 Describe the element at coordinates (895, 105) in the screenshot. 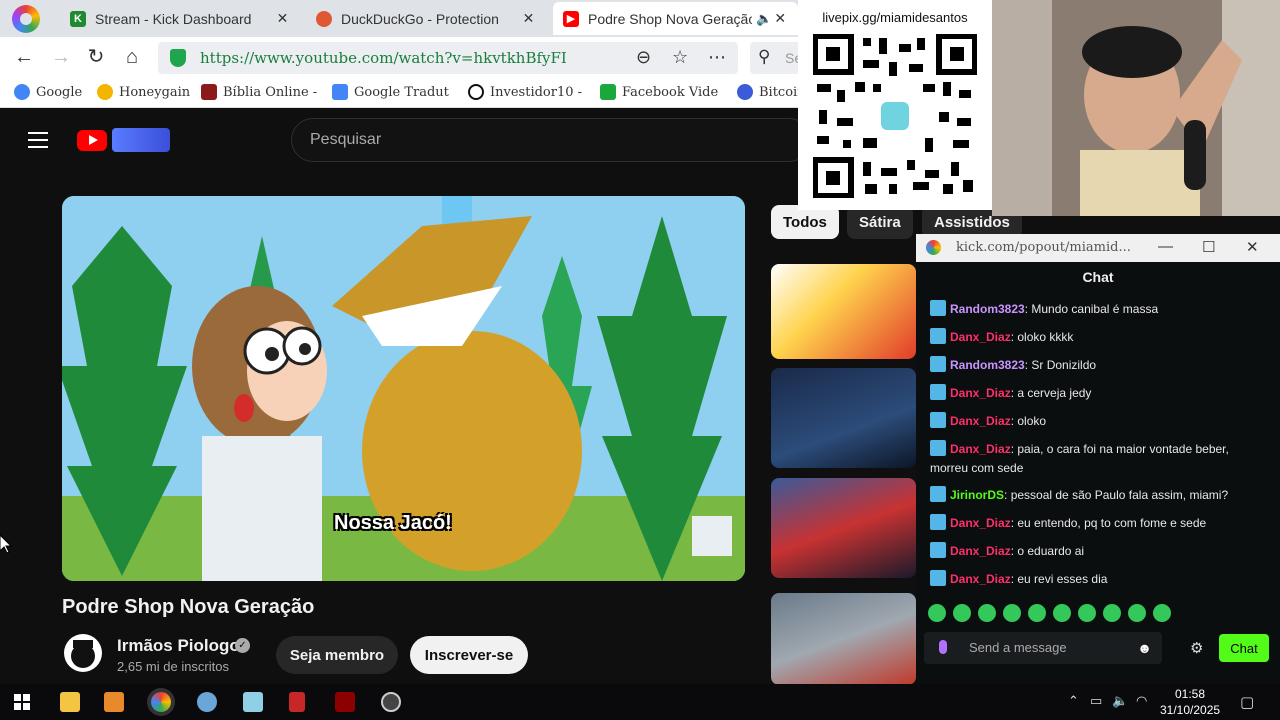

I see `pix-qr-overlay: livepix.gg/miamidesantos` at that location.